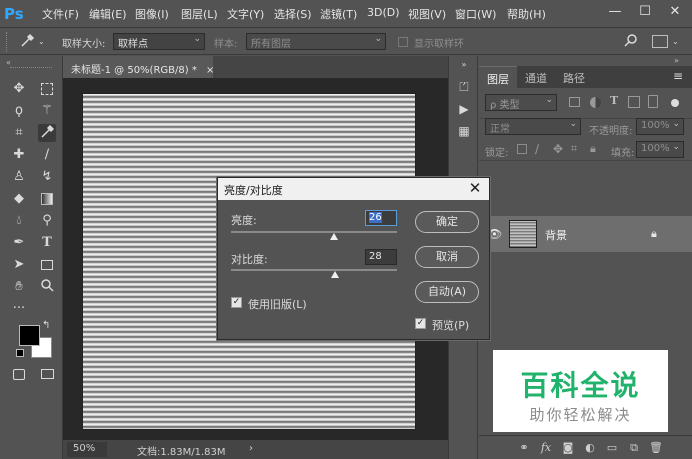 Image resolution: width=692 pixels, height=459 pixels. Describe the element at coordinates (47, 89) in the screenshot. I see `marquee-tool-icon` at that location.